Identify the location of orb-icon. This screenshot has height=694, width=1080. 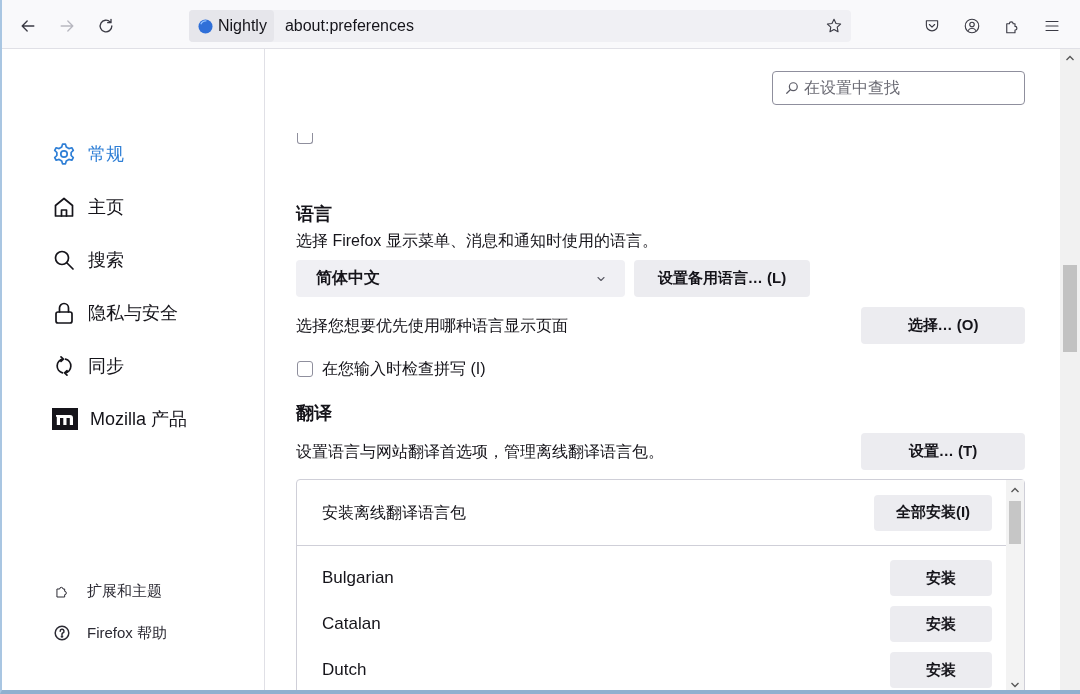
(205, 26).